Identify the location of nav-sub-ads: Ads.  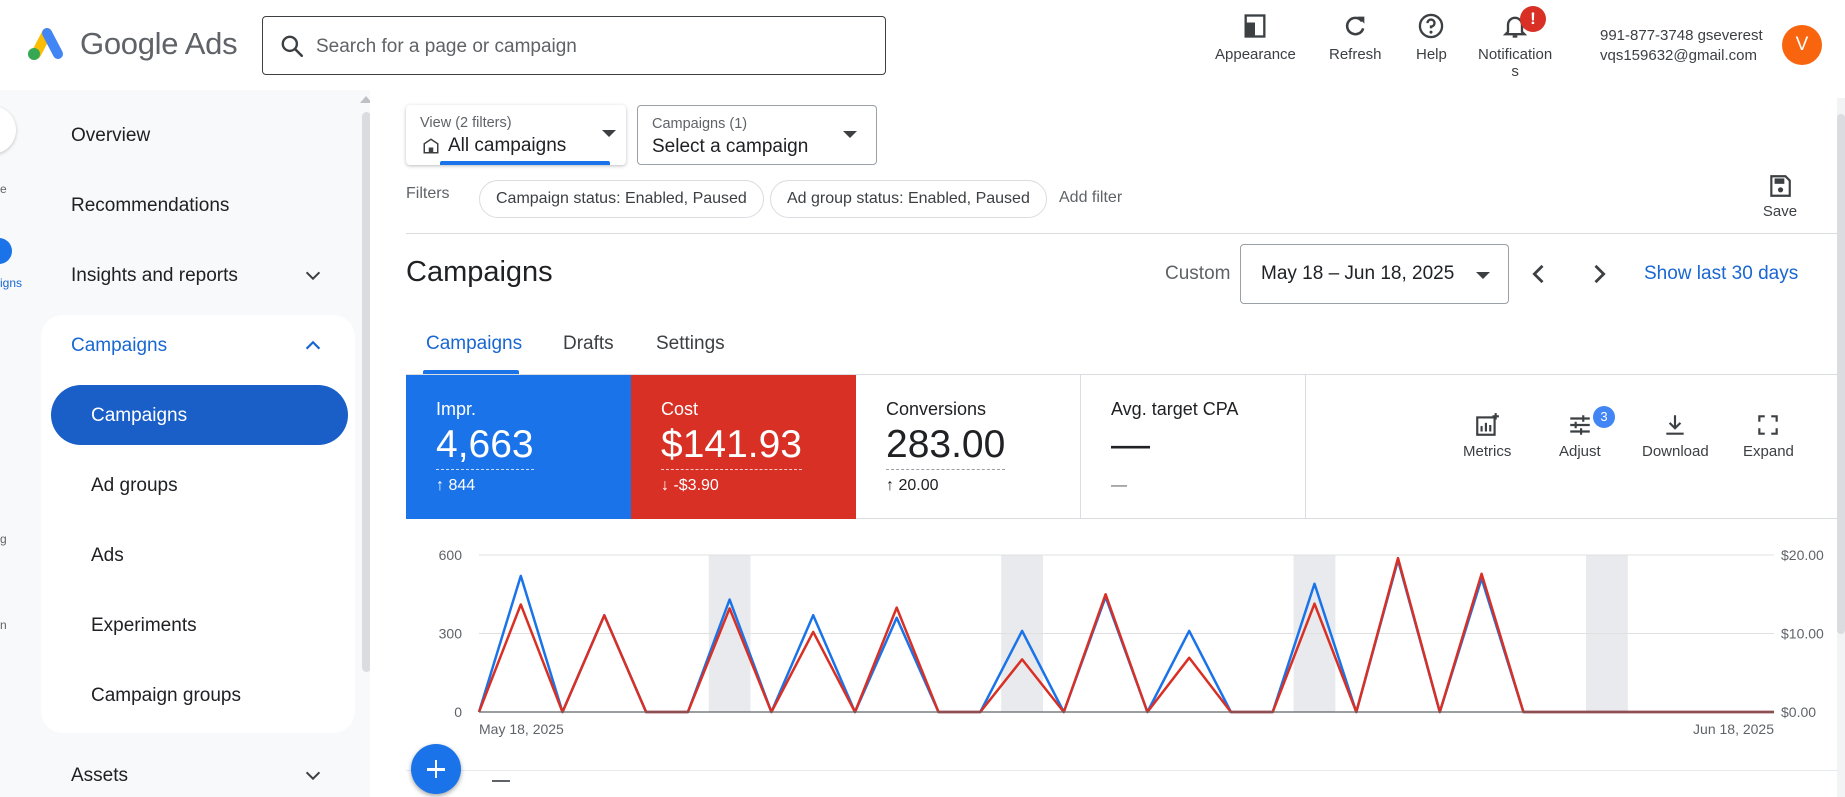
(107, 556).